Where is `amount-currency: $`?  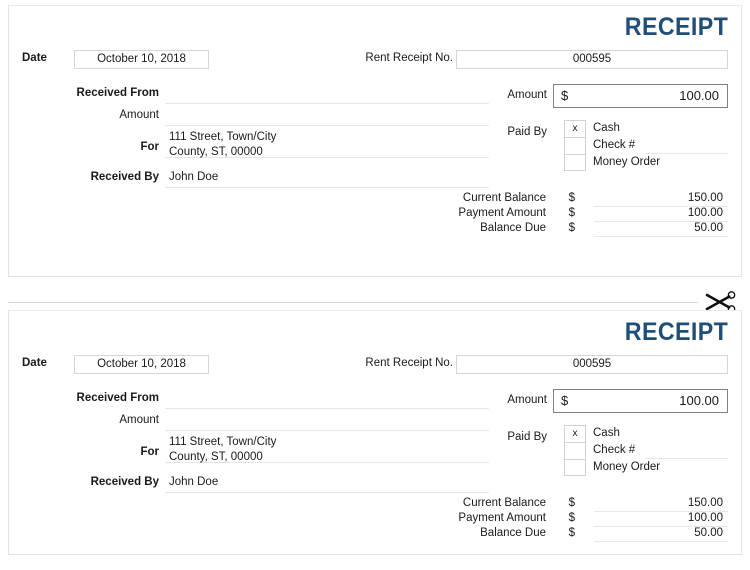 amount-currency: $ is located at coordinates (565, 95).